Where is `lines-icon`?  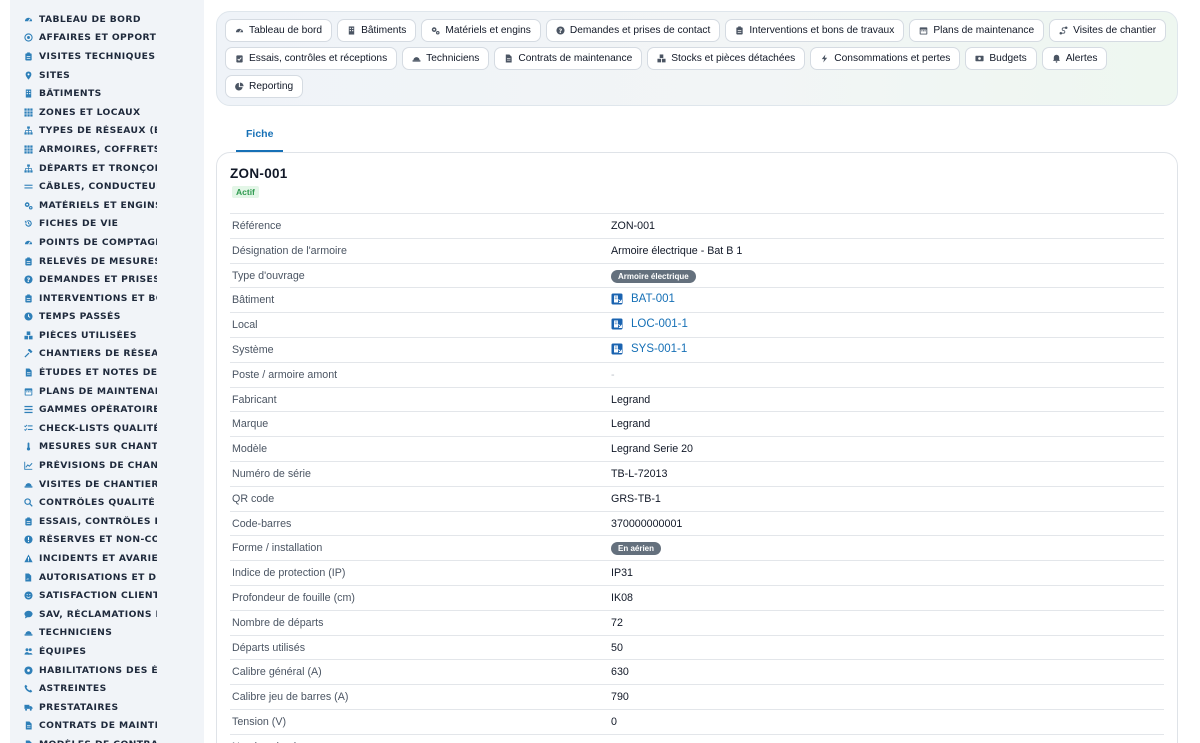 lines-icon is located at coordinates (28, 186).